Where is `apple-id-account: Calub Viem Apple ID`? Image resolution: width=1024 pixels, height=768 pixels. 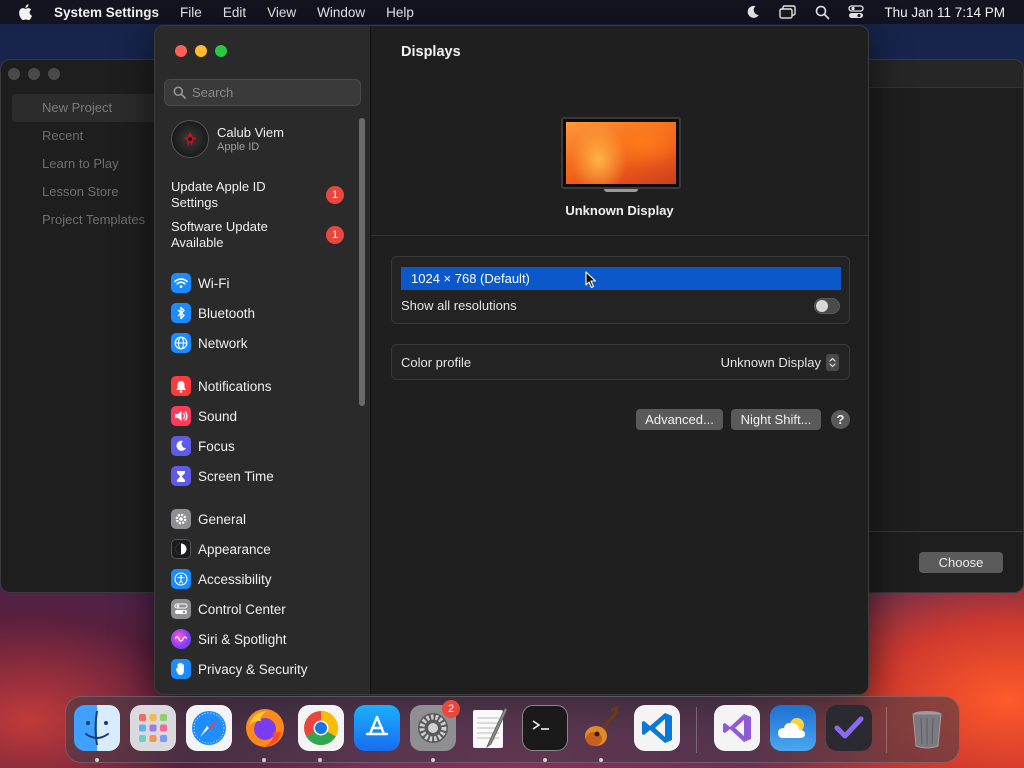
apple-id-account: Calub Viem Apple ID is located at coordinates (227, 139).